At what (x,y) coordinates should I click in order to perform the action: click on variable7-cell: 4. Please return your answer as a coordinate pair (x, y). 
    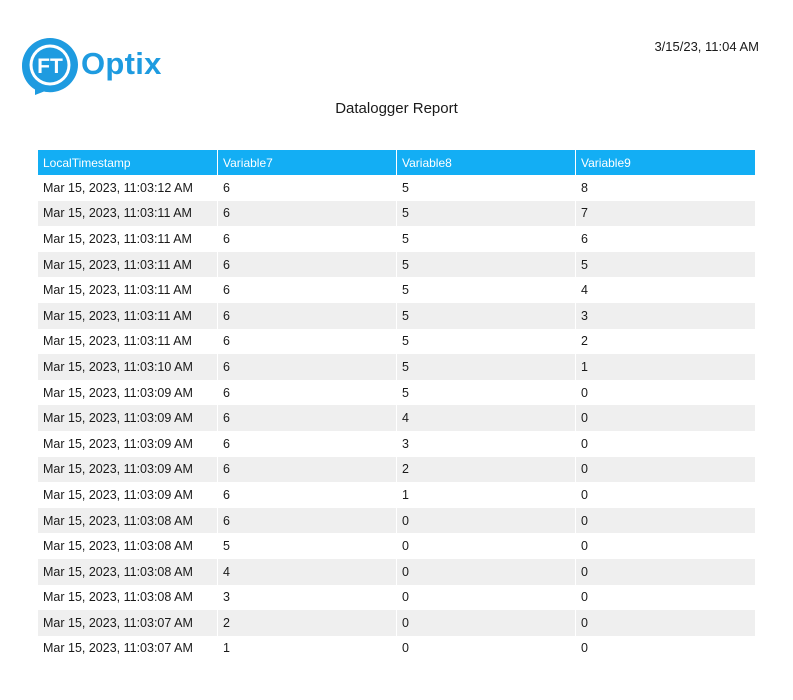
    Looking at the image, I should click on (306, 571).